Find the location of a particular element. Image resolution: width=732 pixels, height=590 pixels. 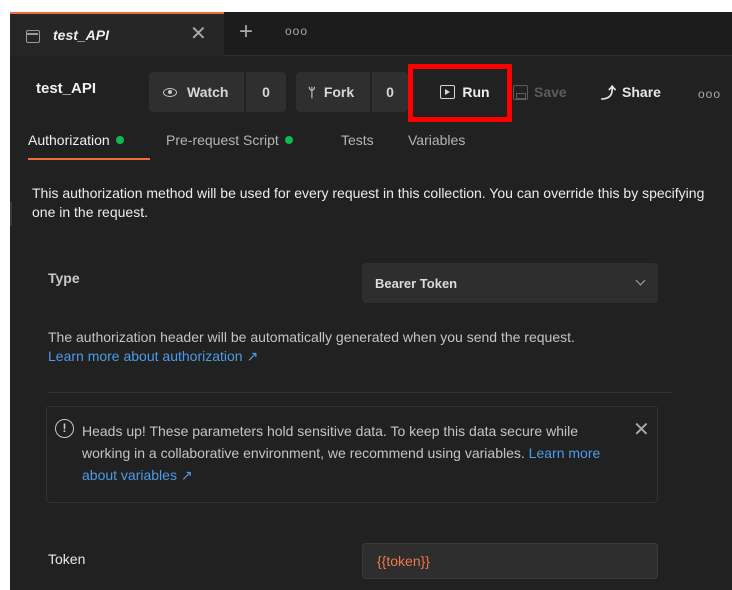

tab-more-button: ooo is located at coordinates (296, 31).